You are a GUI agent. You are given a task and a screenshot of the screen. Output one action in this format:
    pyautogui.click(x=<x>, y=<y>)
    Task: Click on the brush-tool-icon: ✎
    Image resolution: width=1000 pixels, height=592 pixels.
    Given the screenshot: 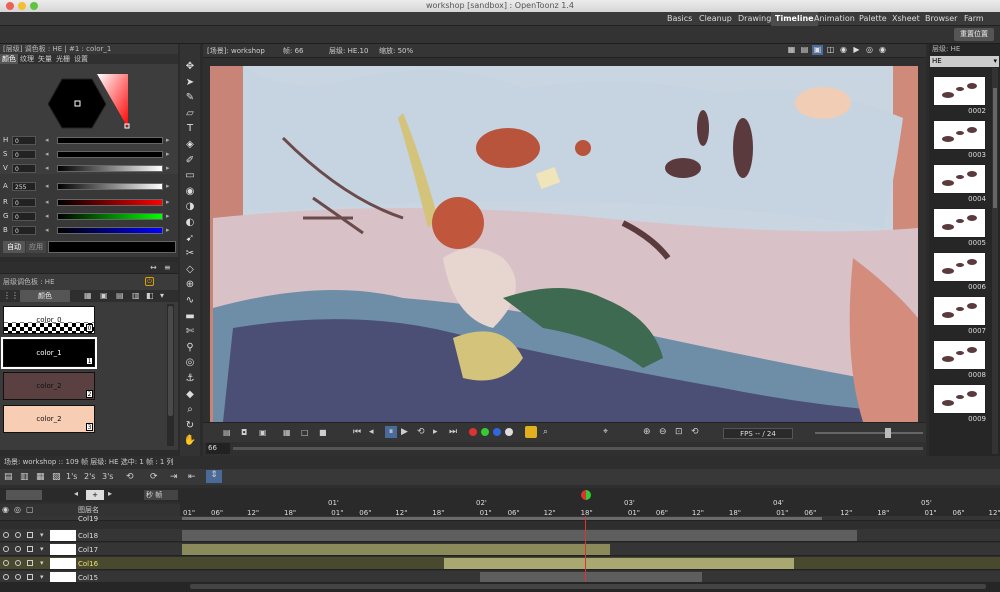 What is the action you would take?
    pyautogui.click(x=190, y=98)
    